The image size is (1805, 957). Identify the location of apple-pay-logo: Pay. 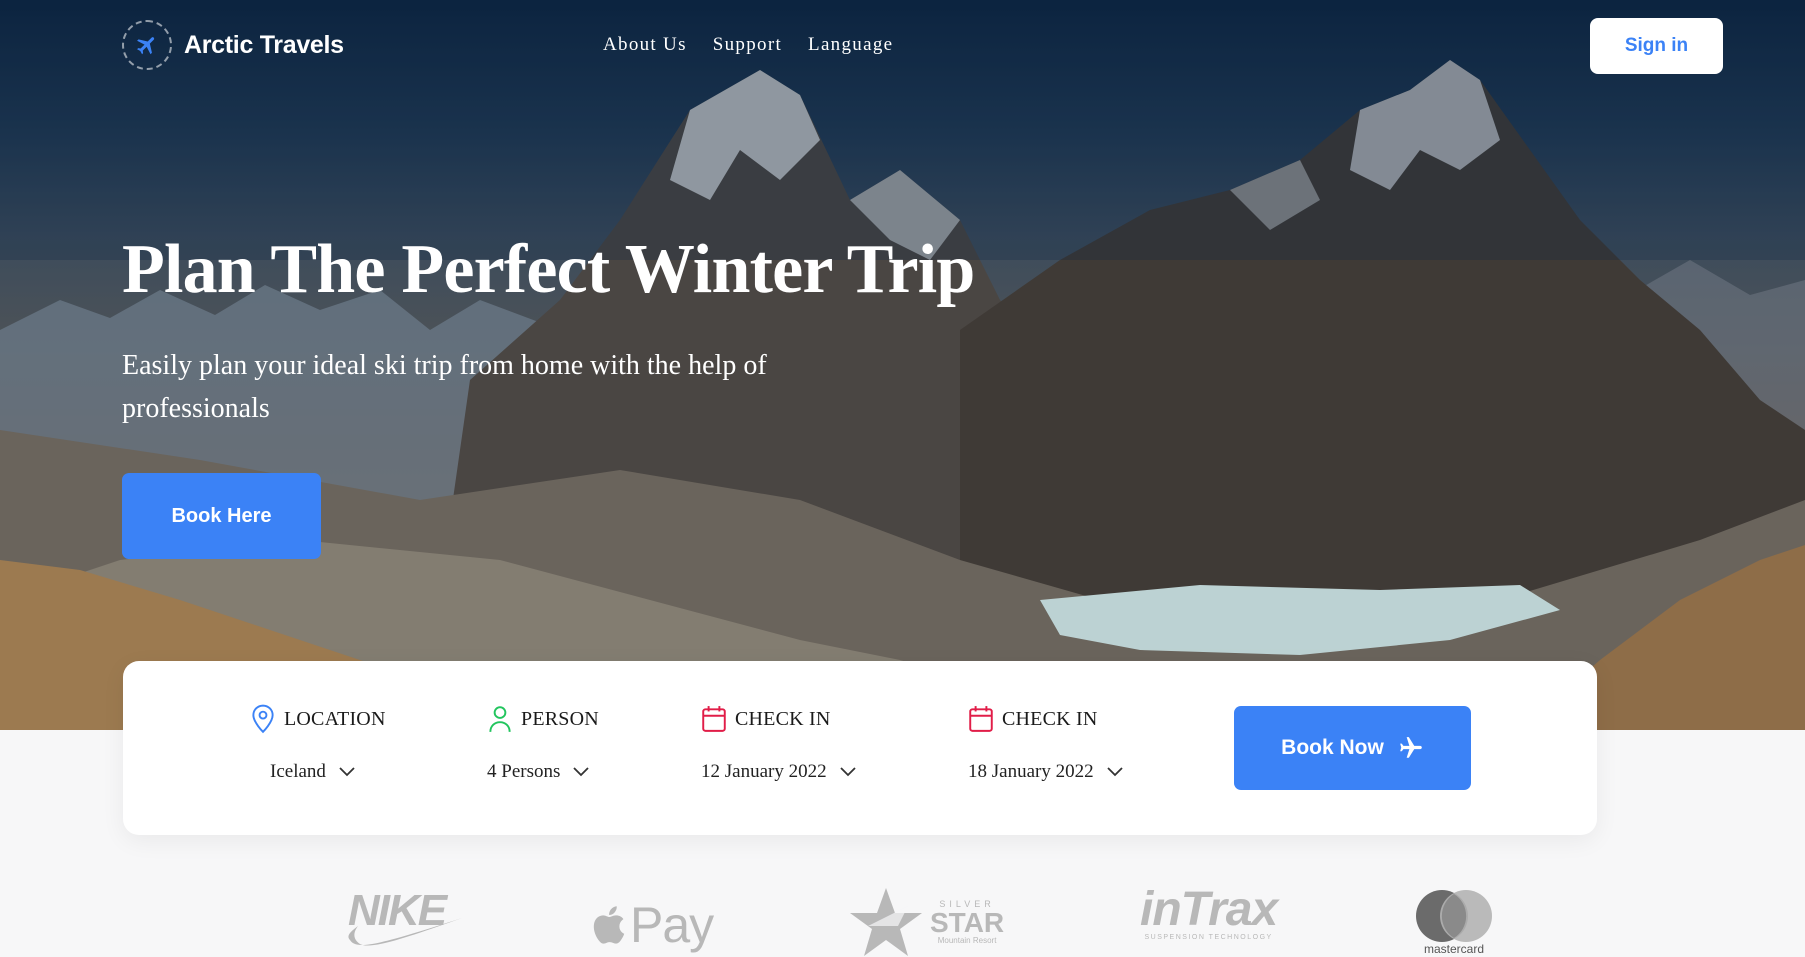
(652, 925).